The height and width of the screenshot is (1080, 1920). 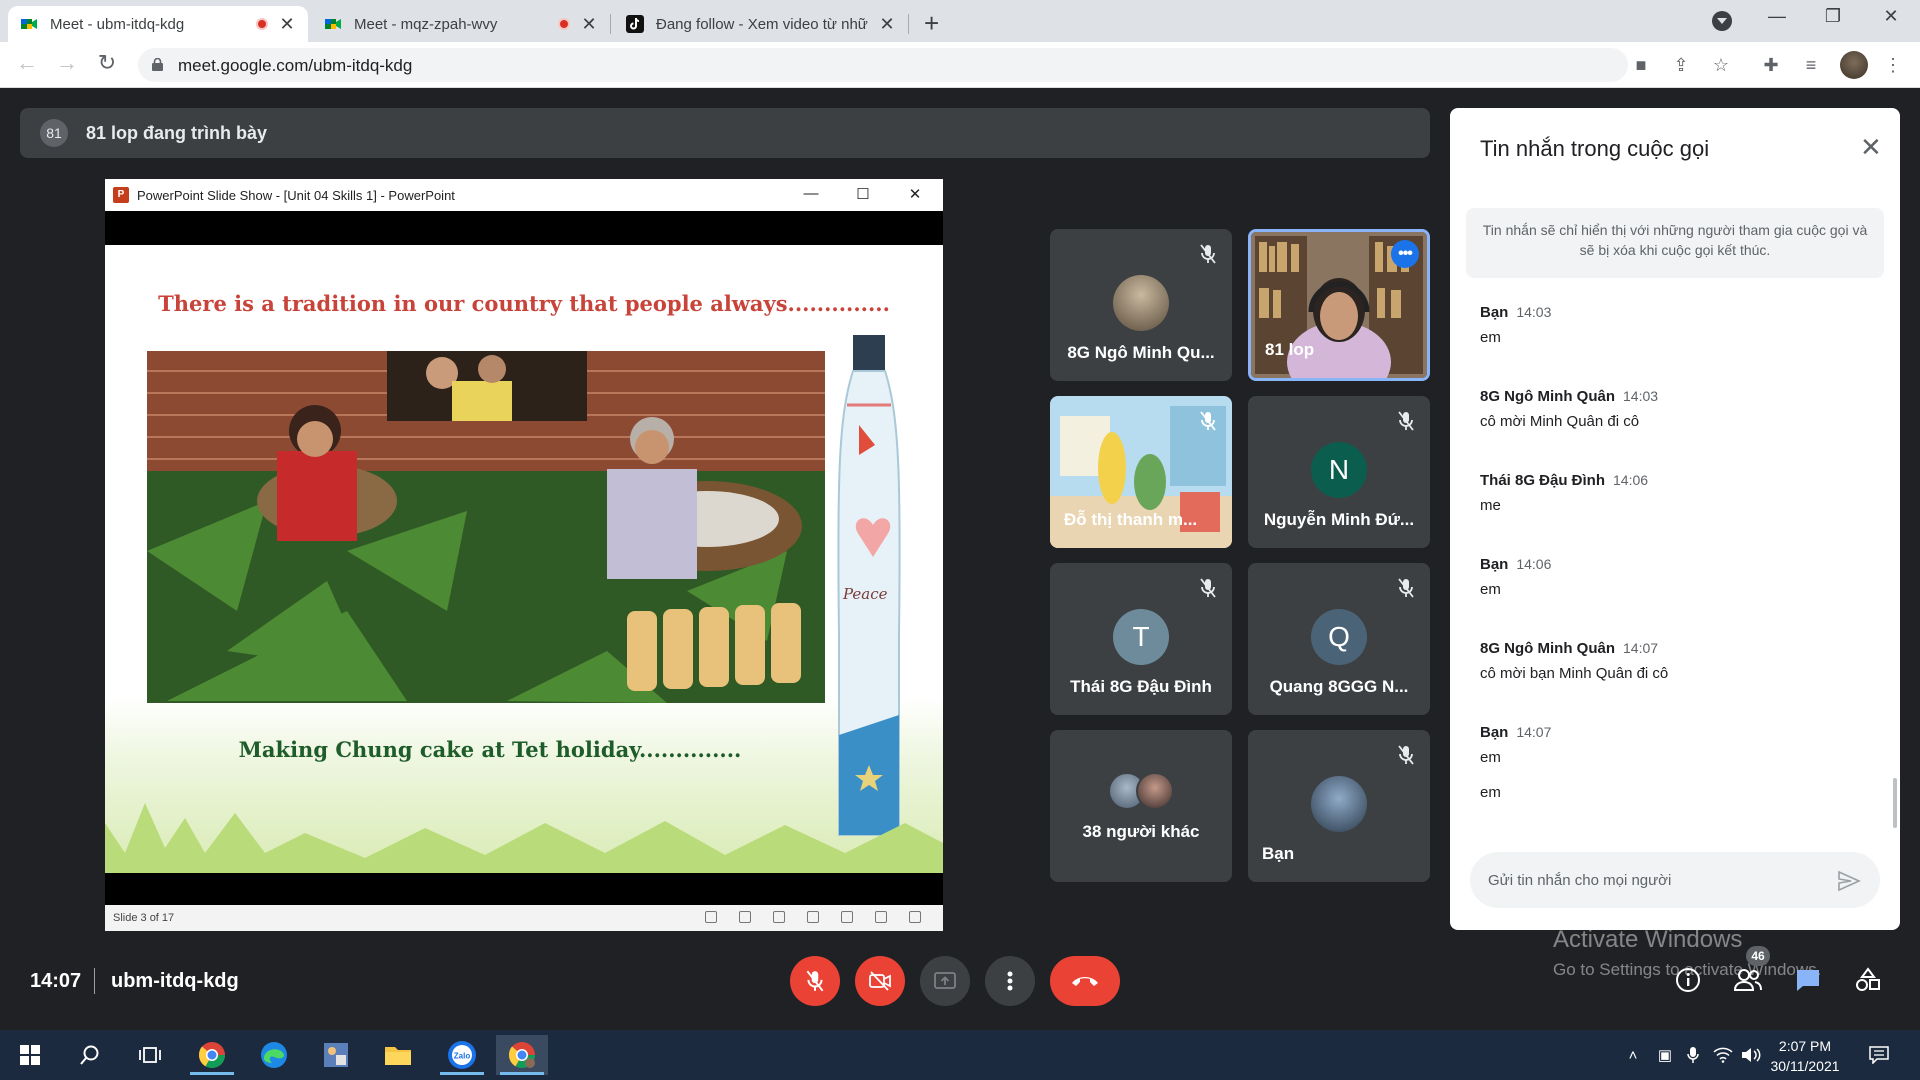 I want to click on participant-tile-ban: Bạn, so click(x=1339, y=806).